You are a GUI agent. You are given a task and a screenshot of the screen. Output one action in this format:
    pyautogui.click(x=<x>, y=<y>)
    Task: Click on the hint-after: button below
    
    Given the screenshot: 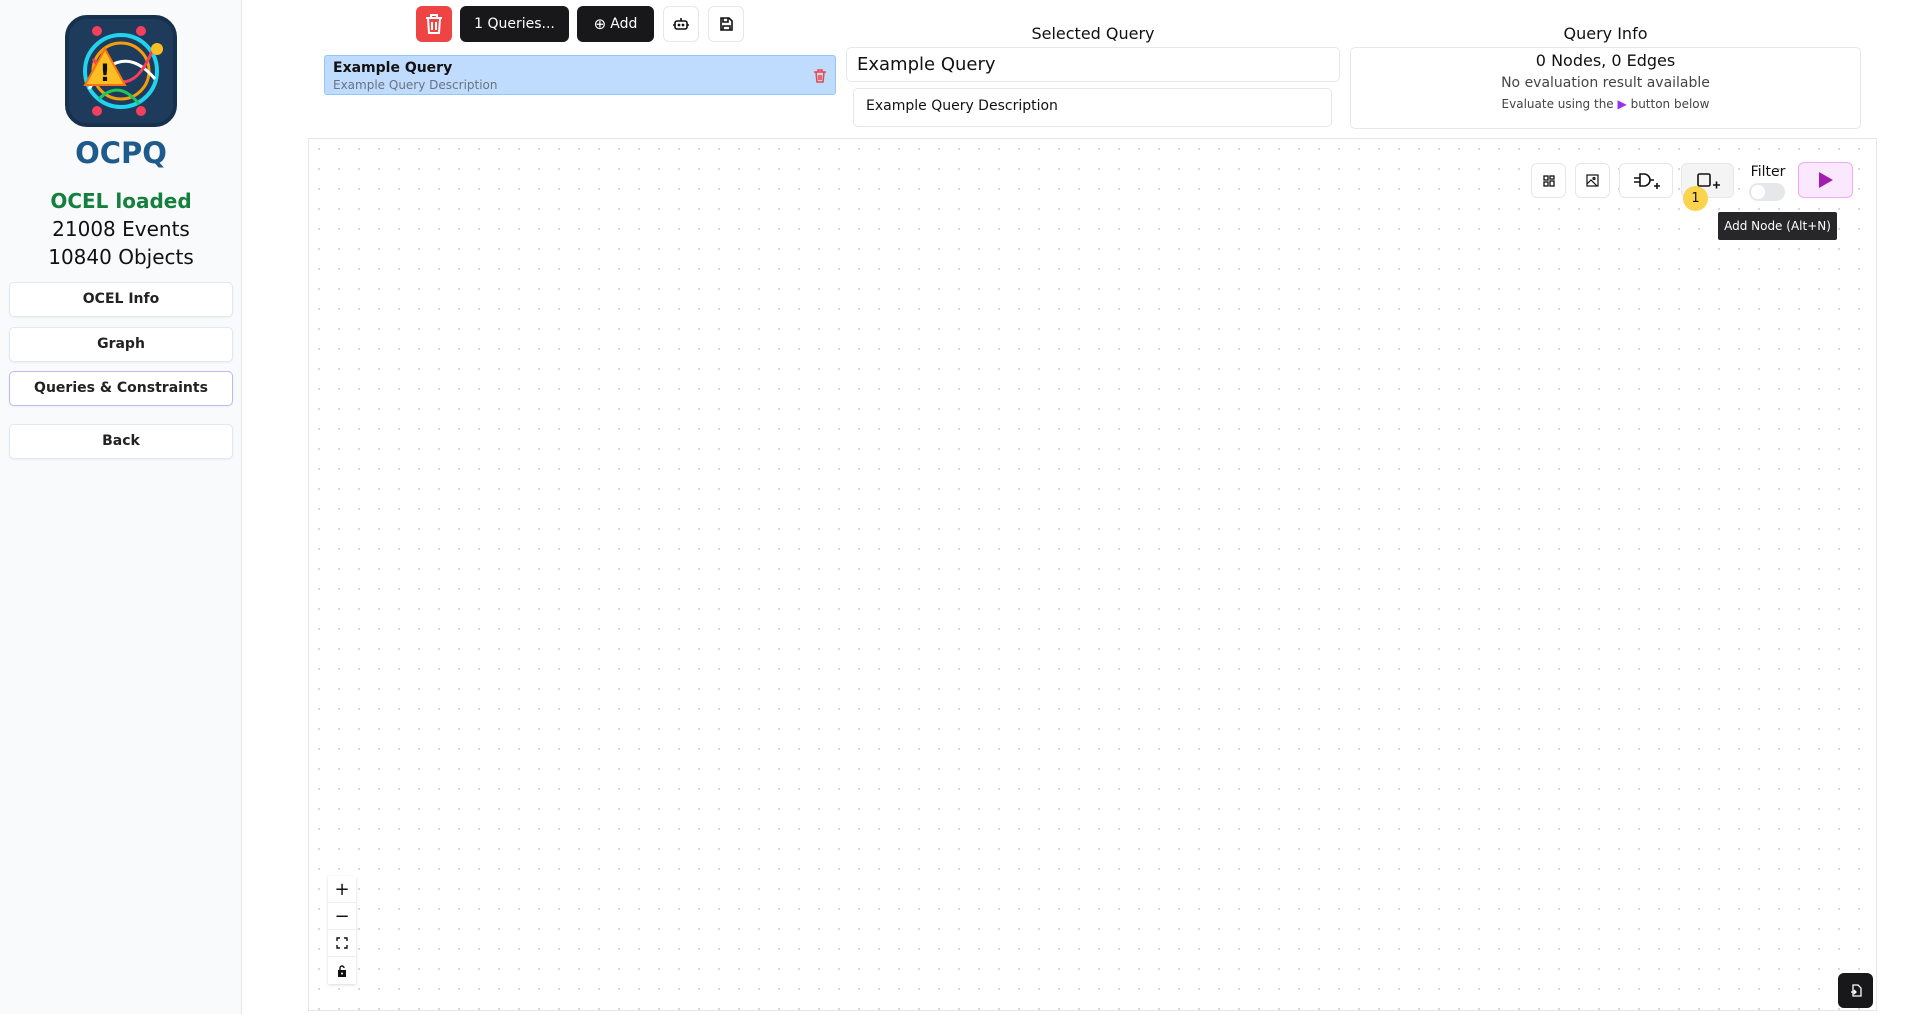 What is the action you would take?
    pyautogui.click(x=1670, y=104)
    